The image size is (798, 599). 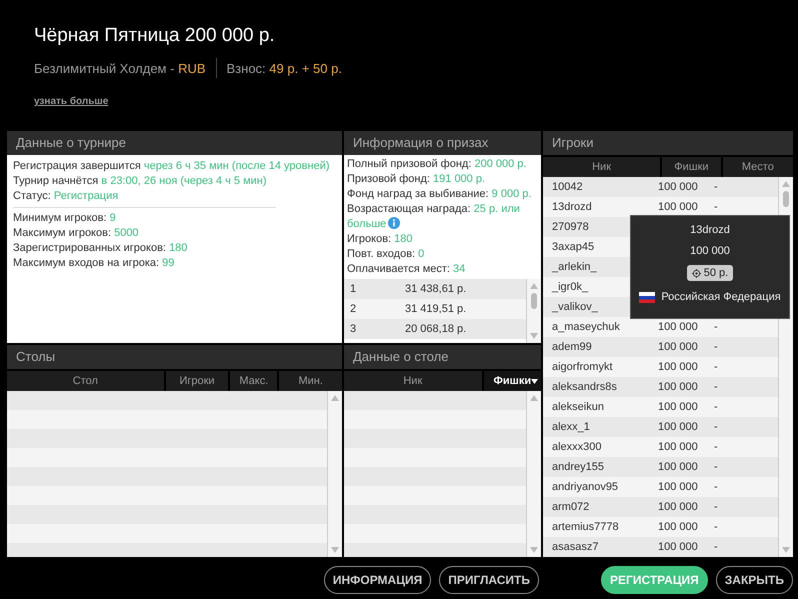 I want to click on column-header: Фишки, so click(x=511, y=381).